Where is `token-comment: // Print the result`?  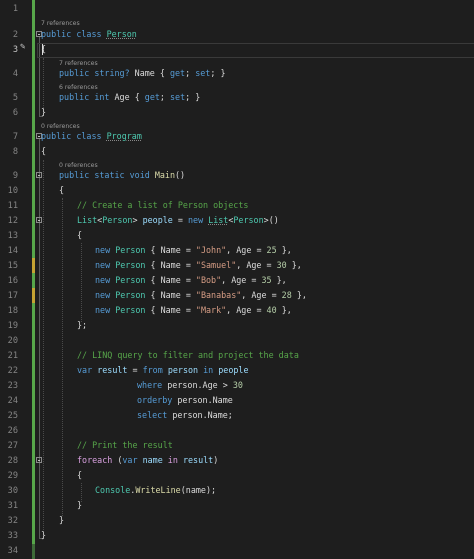 token-comment: // Print the result is located at coordinates (125, 445).